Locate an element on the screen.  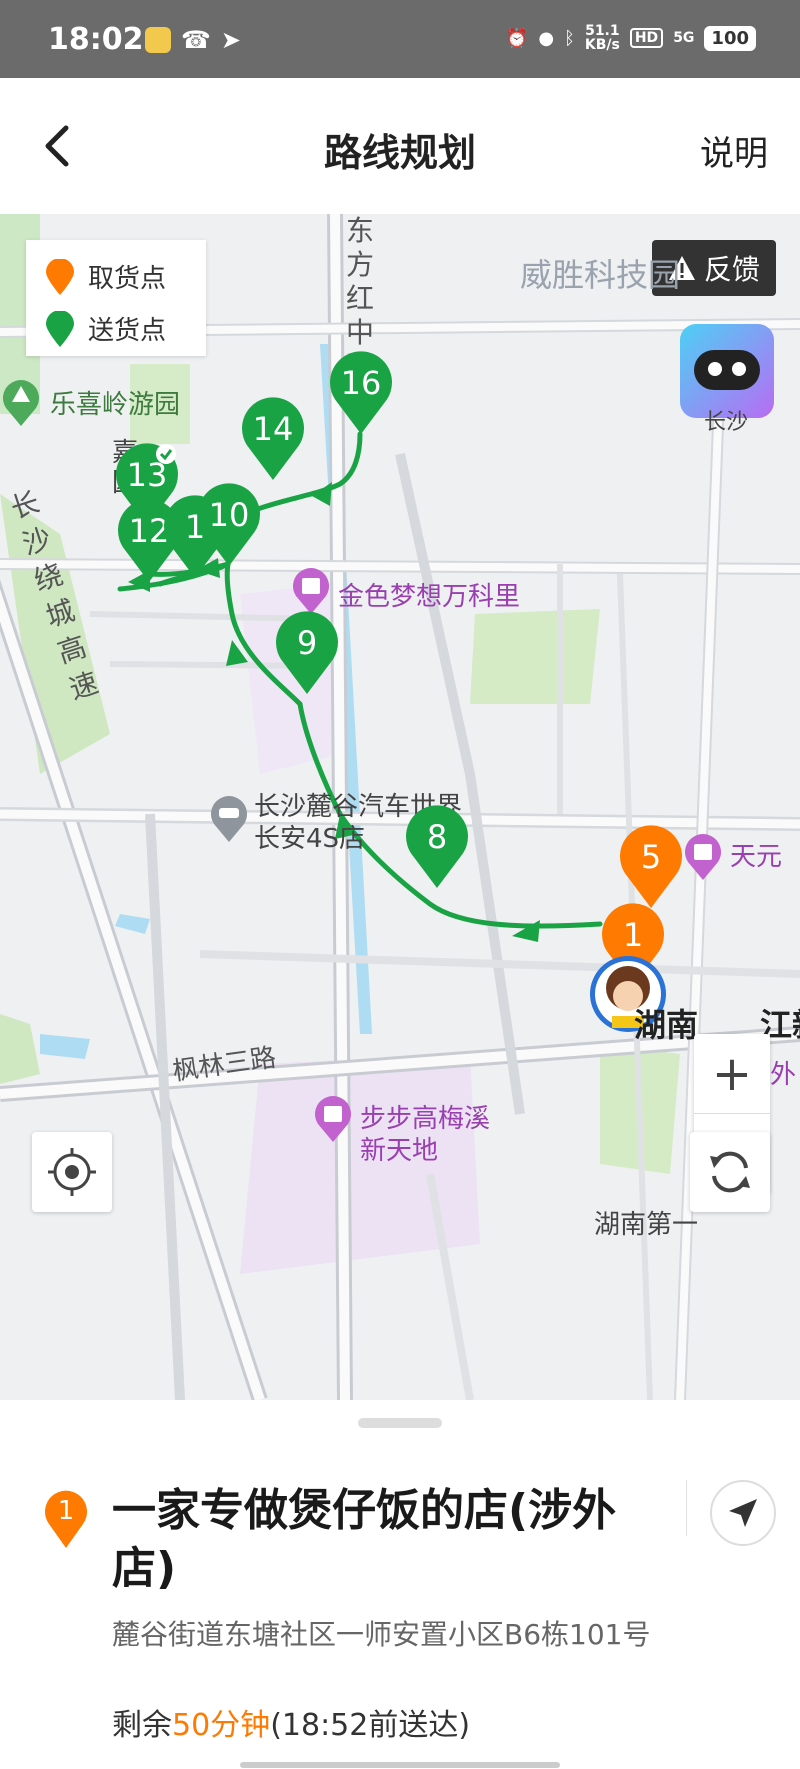
net-speed: 51.1 KB/s is located at coordinates (602, 38).